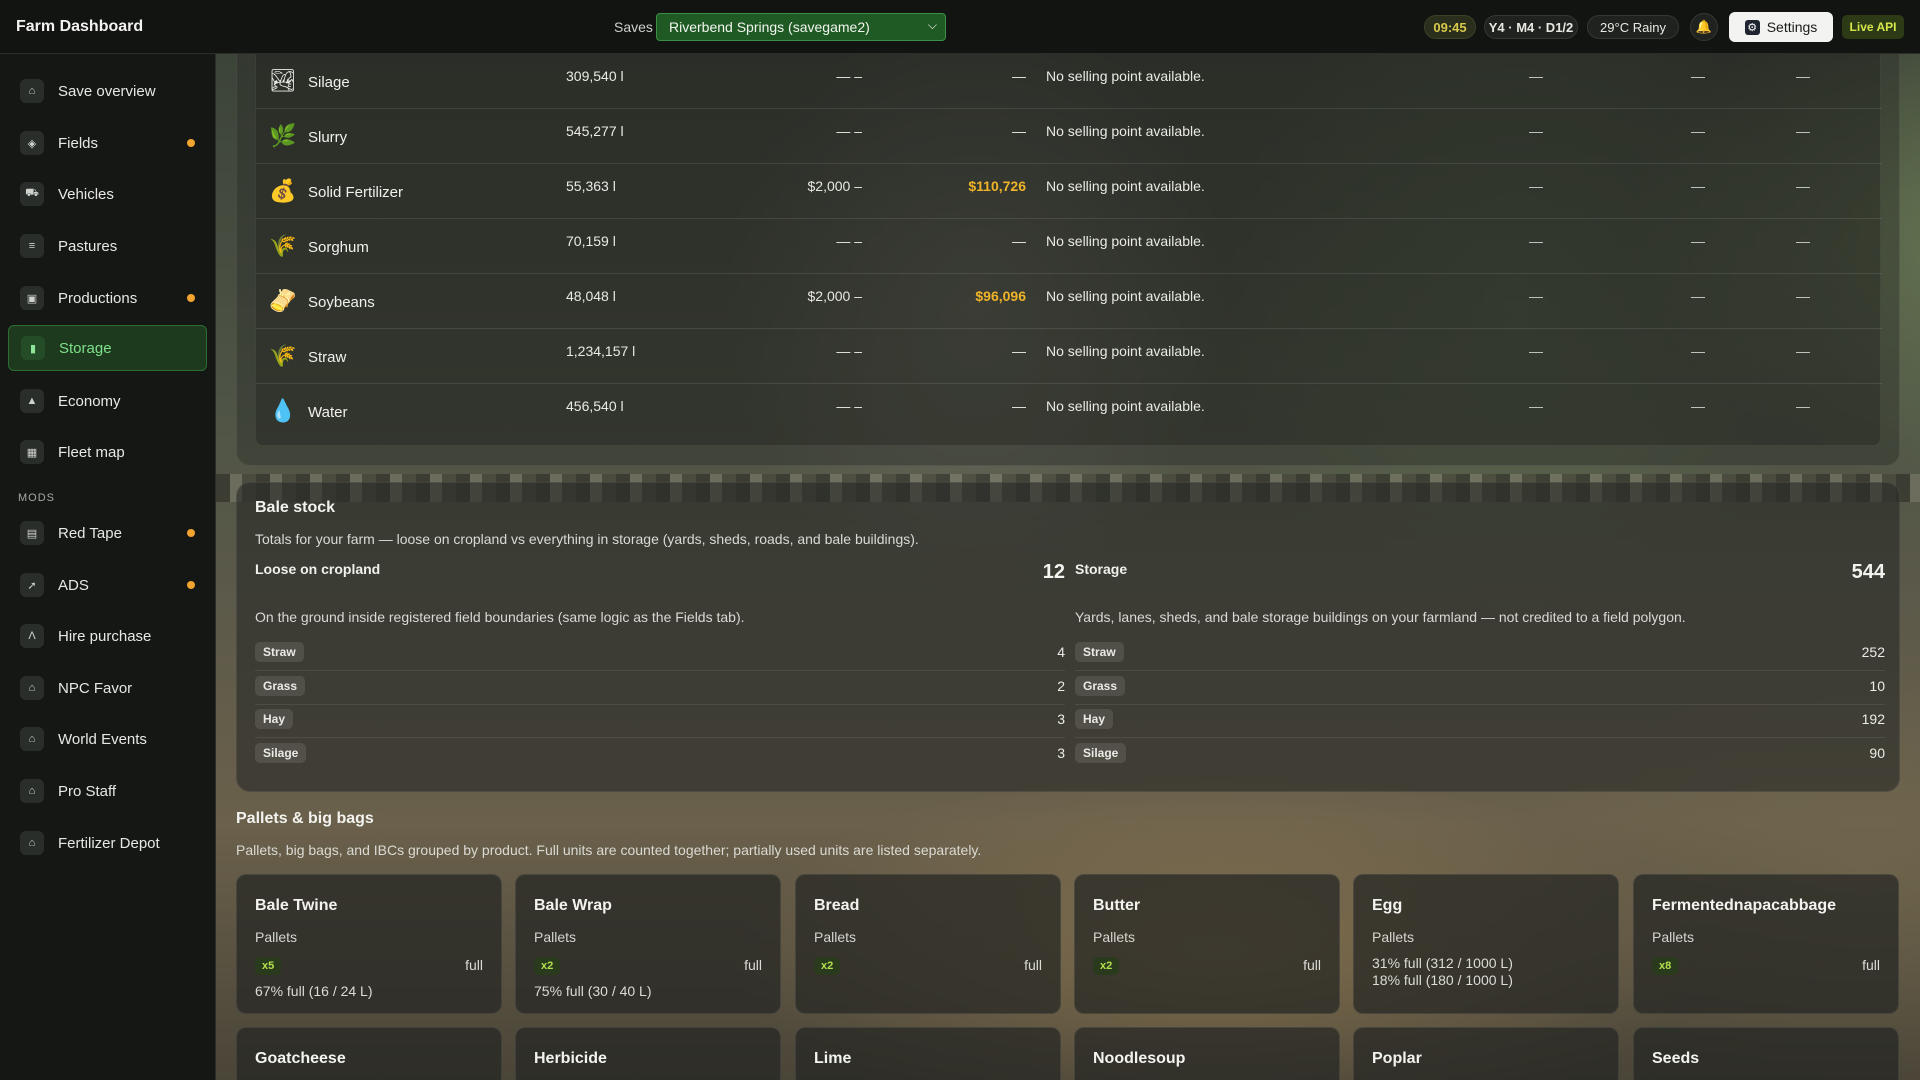  Describe the element at coordinates (660, 721) in the screenshot. I see `bale-row: Hay 3` at that location.